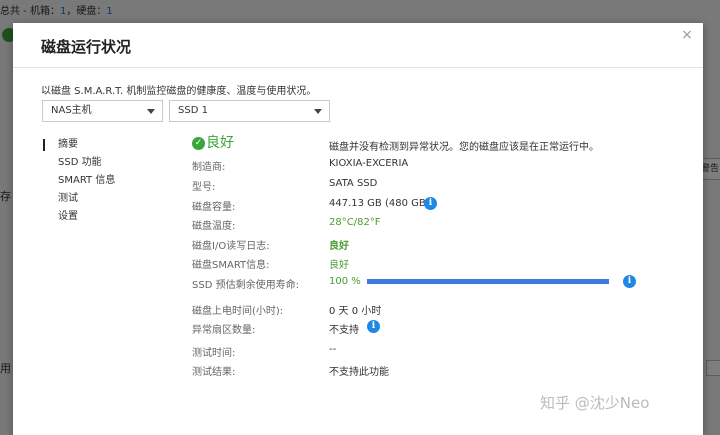 The image size is (720, 435). What do you see at coordinates (339, 246) in the screenshot?
I see `io-log-value: 良好` at bounding box center [339, 246].